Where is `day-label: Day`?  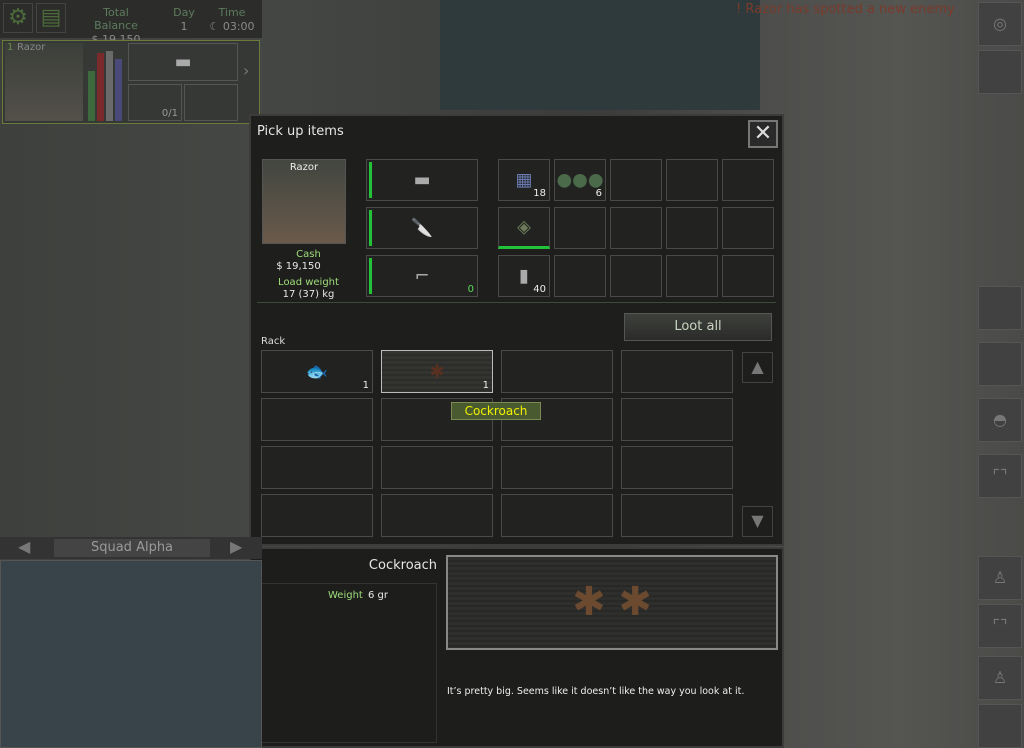 day-label: Day is located at coordinates (184, 12).